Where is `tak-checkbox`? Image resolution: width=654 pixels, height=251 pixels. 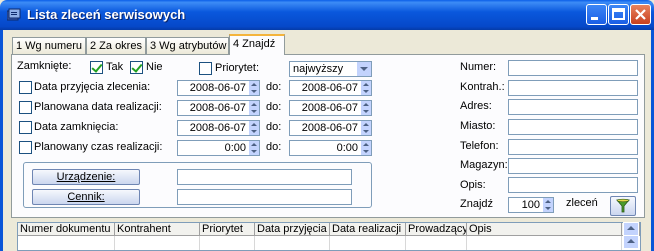
tak-checkbox is located at coordinates (96, 67).